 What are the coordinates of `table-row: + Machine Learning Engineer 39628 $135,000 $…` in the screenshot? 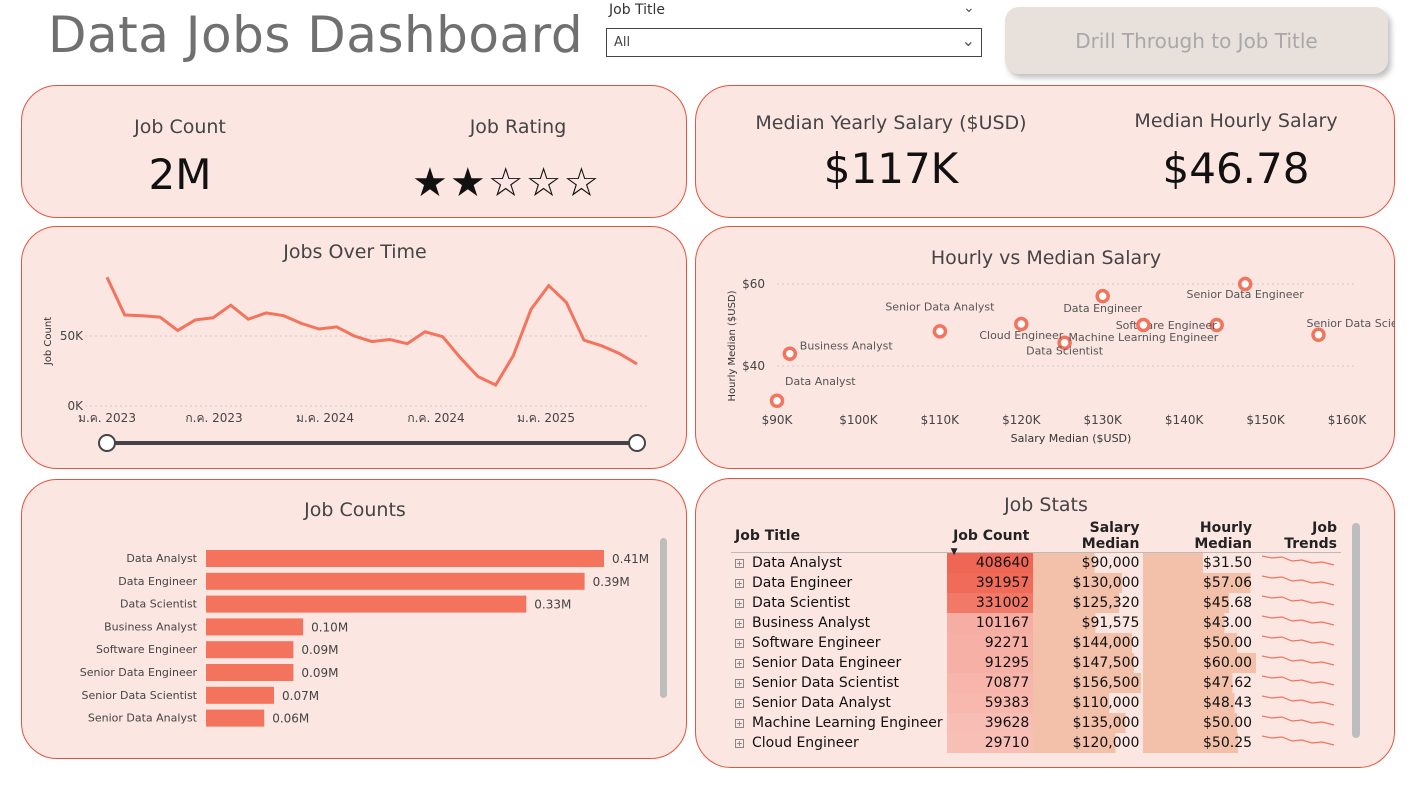 It's located at (1036, 723).